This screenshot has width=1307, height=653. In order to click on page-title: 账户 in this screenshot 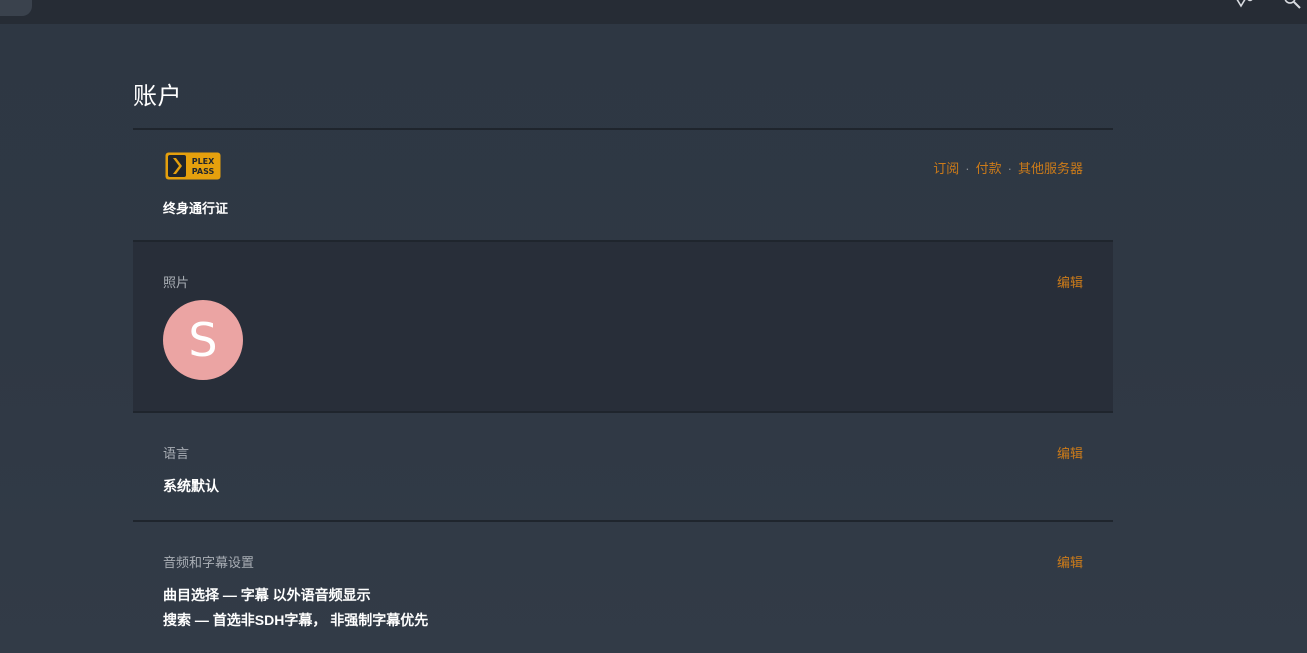, I will do `click(157, 96)`.